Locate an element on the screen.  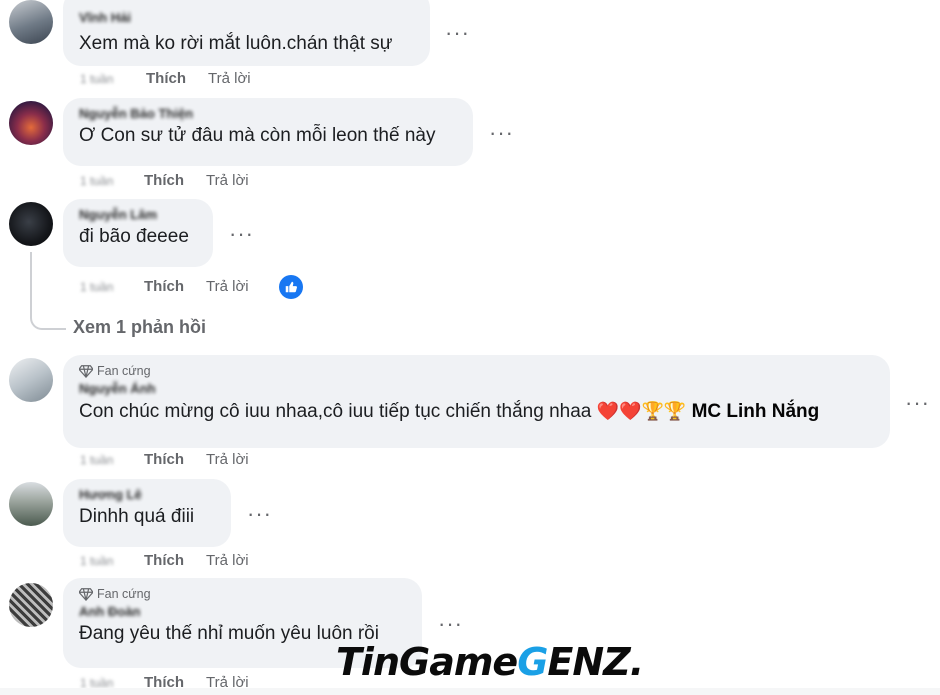
comment-author: Nguyễn Lâm is located at coordinates (138, 215).